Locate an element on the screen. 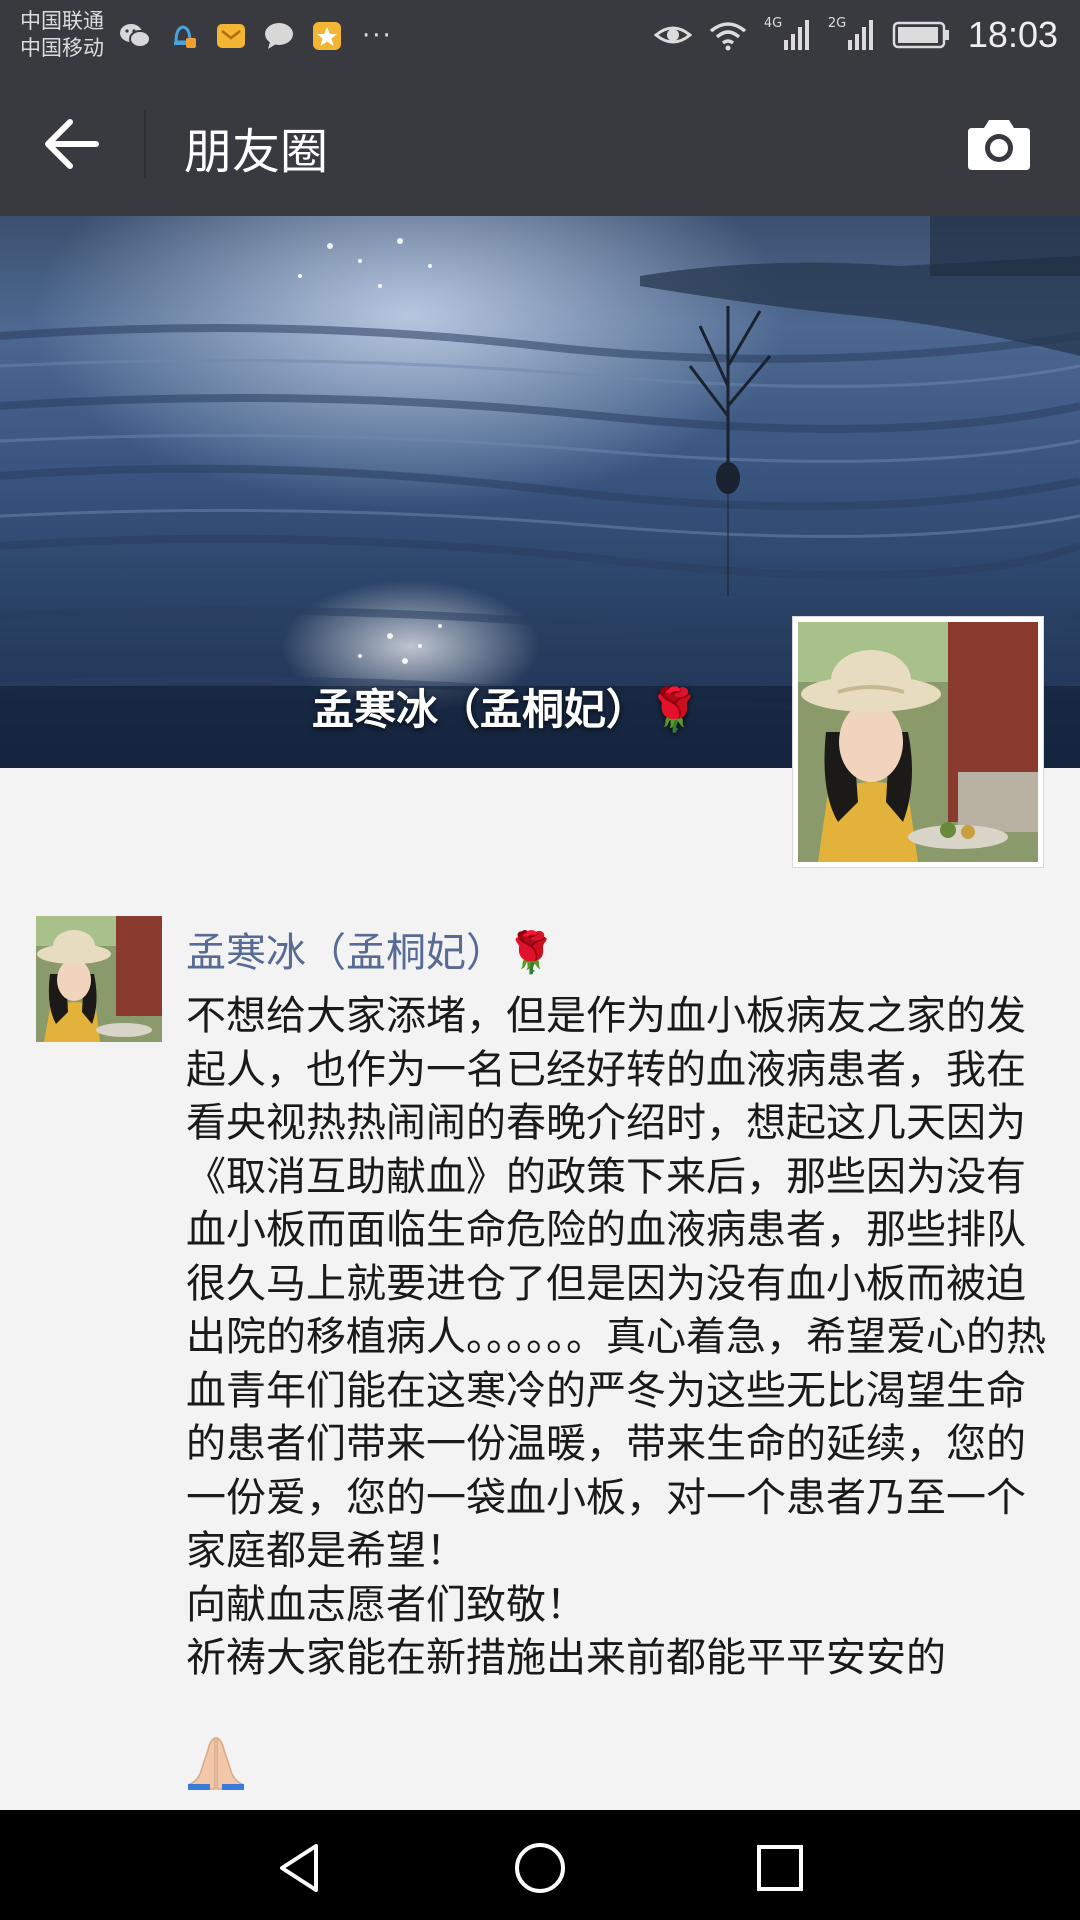 The height and width of the screenshot is (1920, 1080). notification-icons: ··· is located at coordinates (255, 36).